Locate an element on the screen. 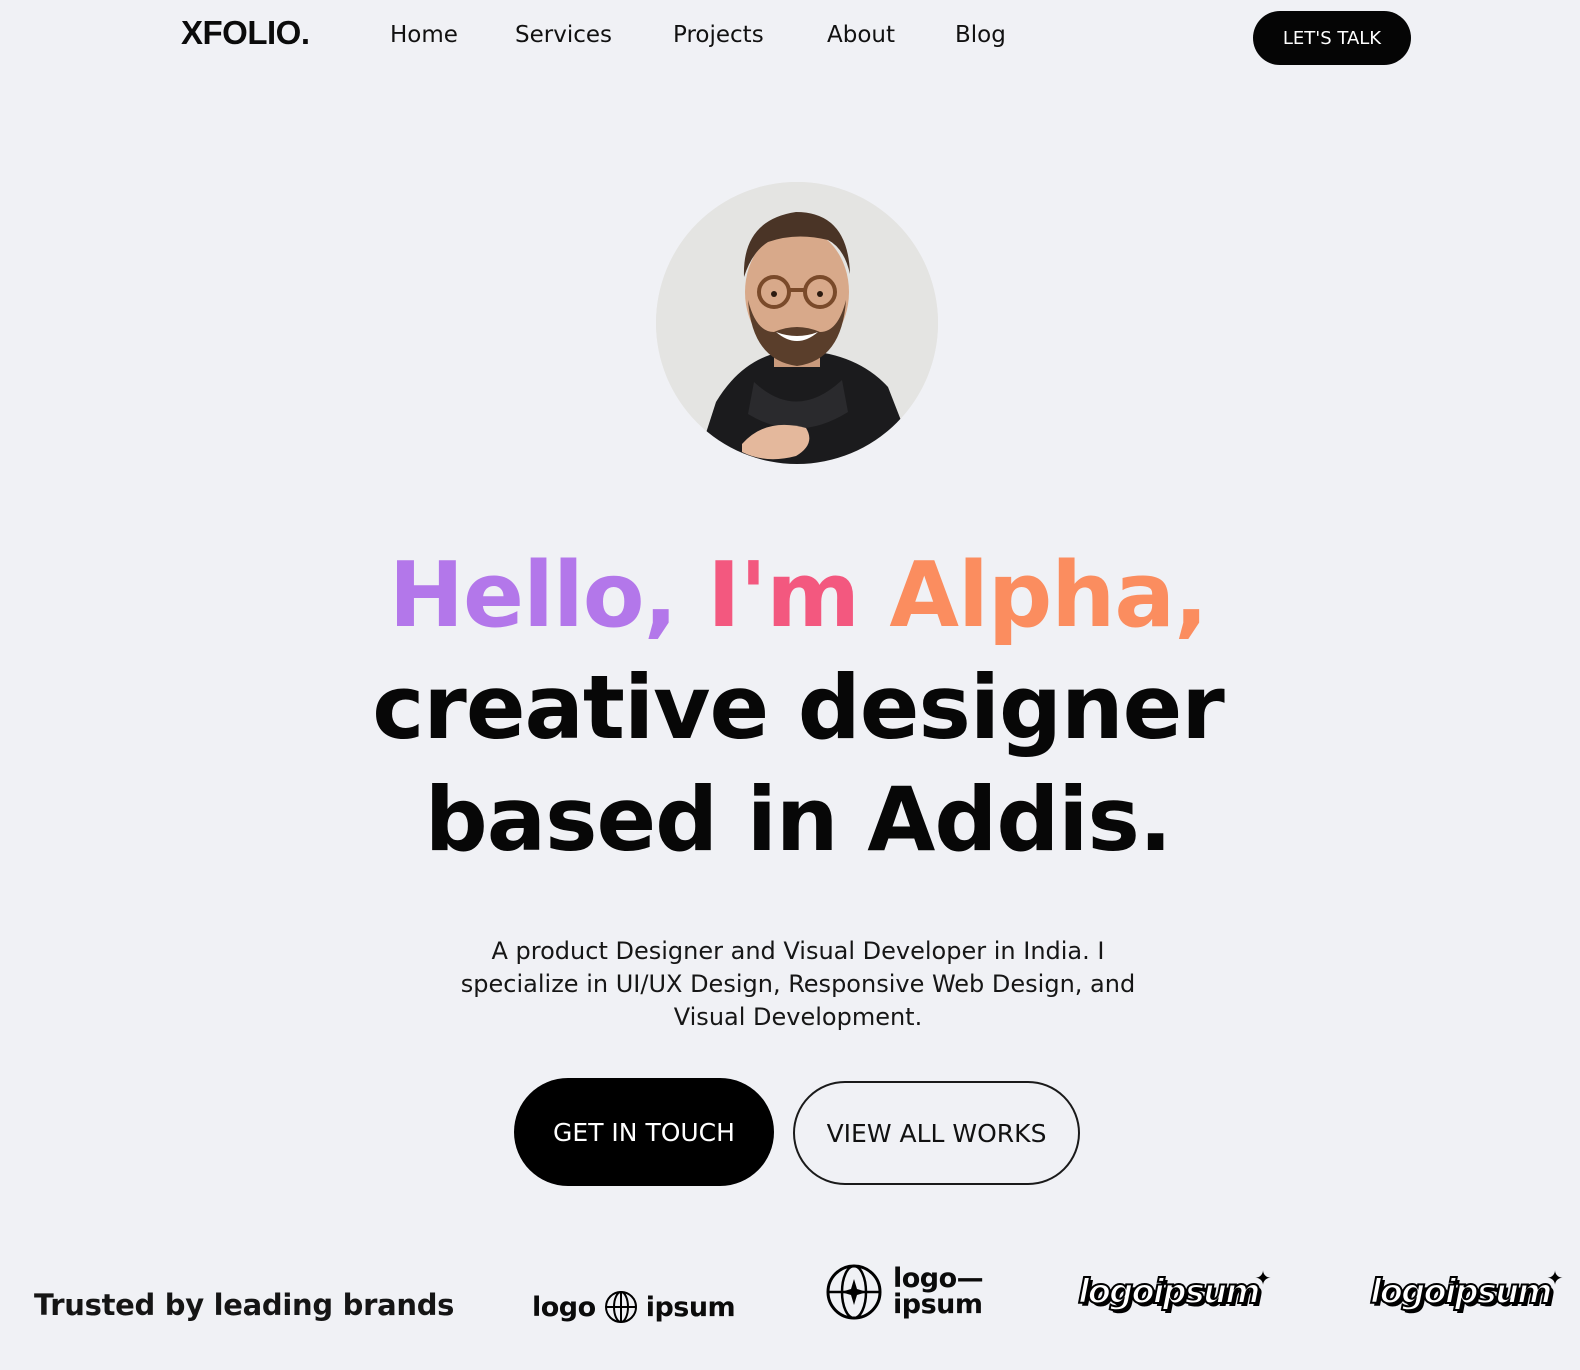 The width and height of the screenshot is (1580, 1370). nav-services: Services is located at coordinates (594, 35).